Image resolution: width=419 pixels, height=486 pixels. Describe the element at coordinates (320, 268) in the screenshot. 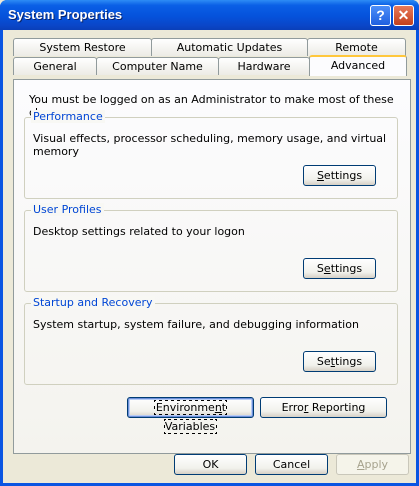

I see `button-label-part: S` at that location.